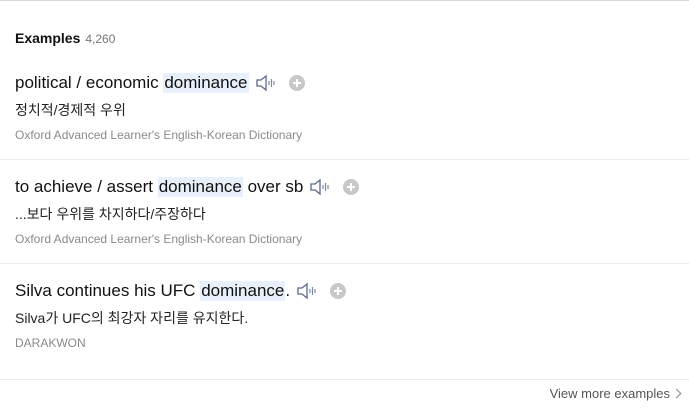 The image size is (689, 409). What do you see at coordinates (48, 38) in the screenshot?
I see `section-title: Examples` at bounding box center [48, 38].